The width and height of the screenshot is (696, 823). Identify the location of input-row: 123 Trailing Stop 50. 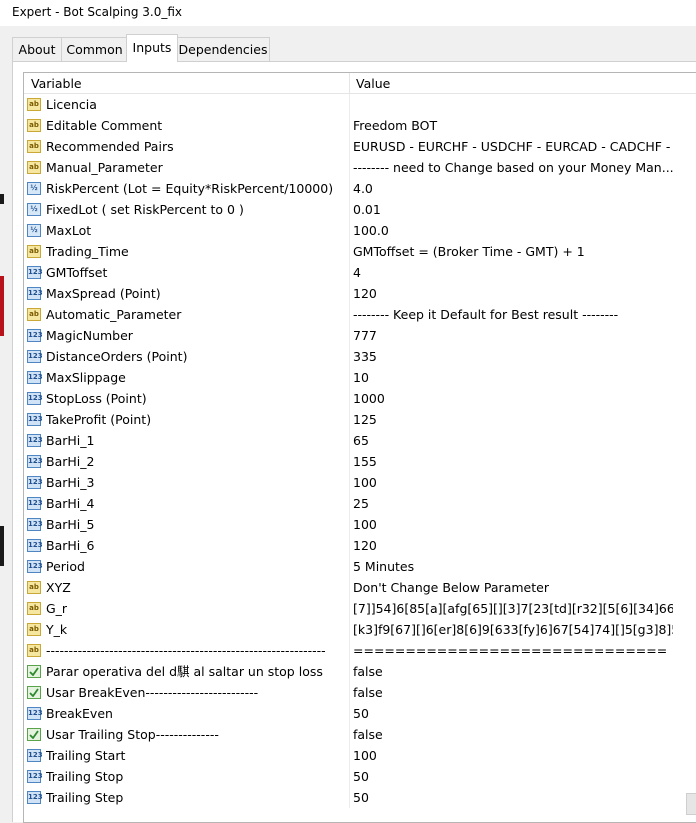
(360, 776).